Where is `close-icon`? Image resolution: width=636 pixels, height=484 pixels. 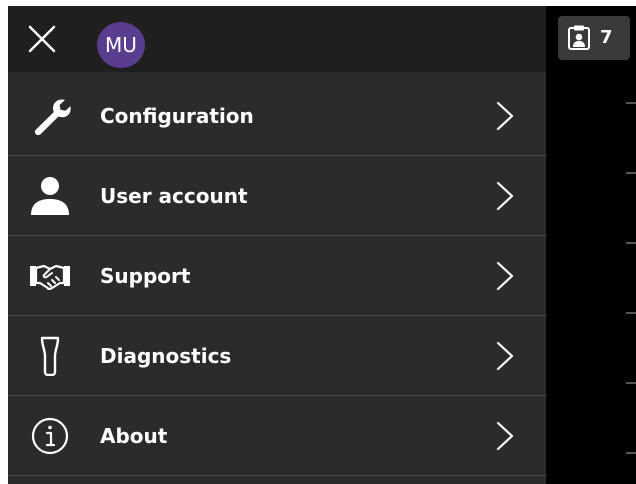 close-icon is located at coordinates (42, 39).